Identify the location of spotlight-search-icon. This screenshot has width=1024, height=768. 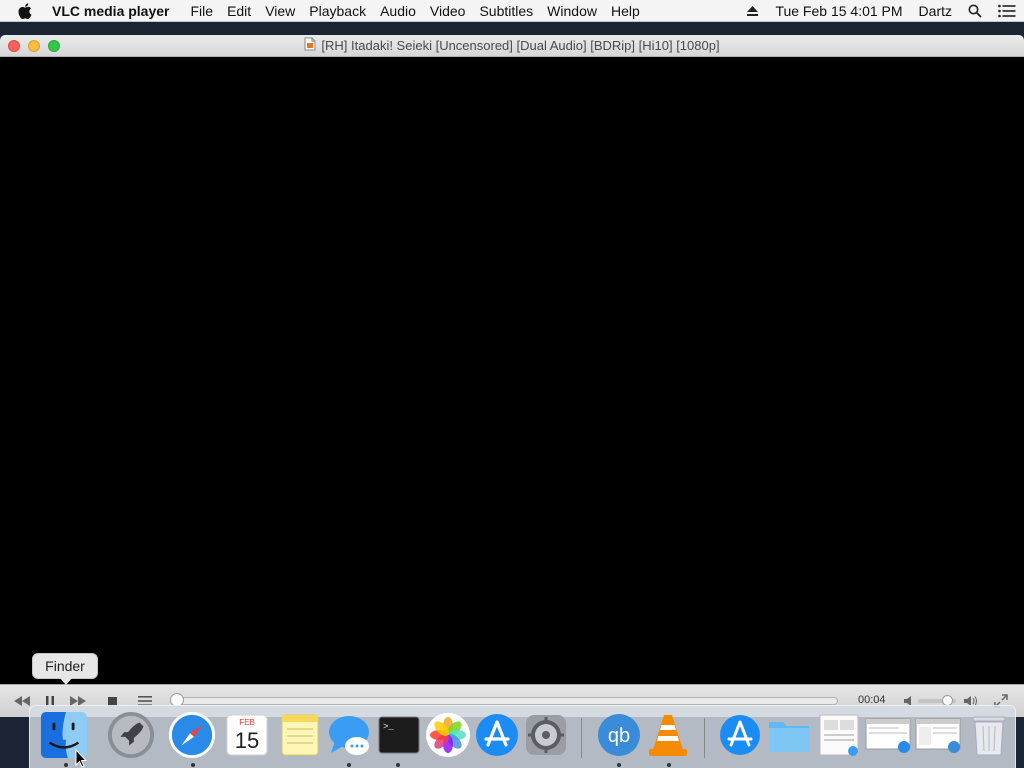
(975, 11).